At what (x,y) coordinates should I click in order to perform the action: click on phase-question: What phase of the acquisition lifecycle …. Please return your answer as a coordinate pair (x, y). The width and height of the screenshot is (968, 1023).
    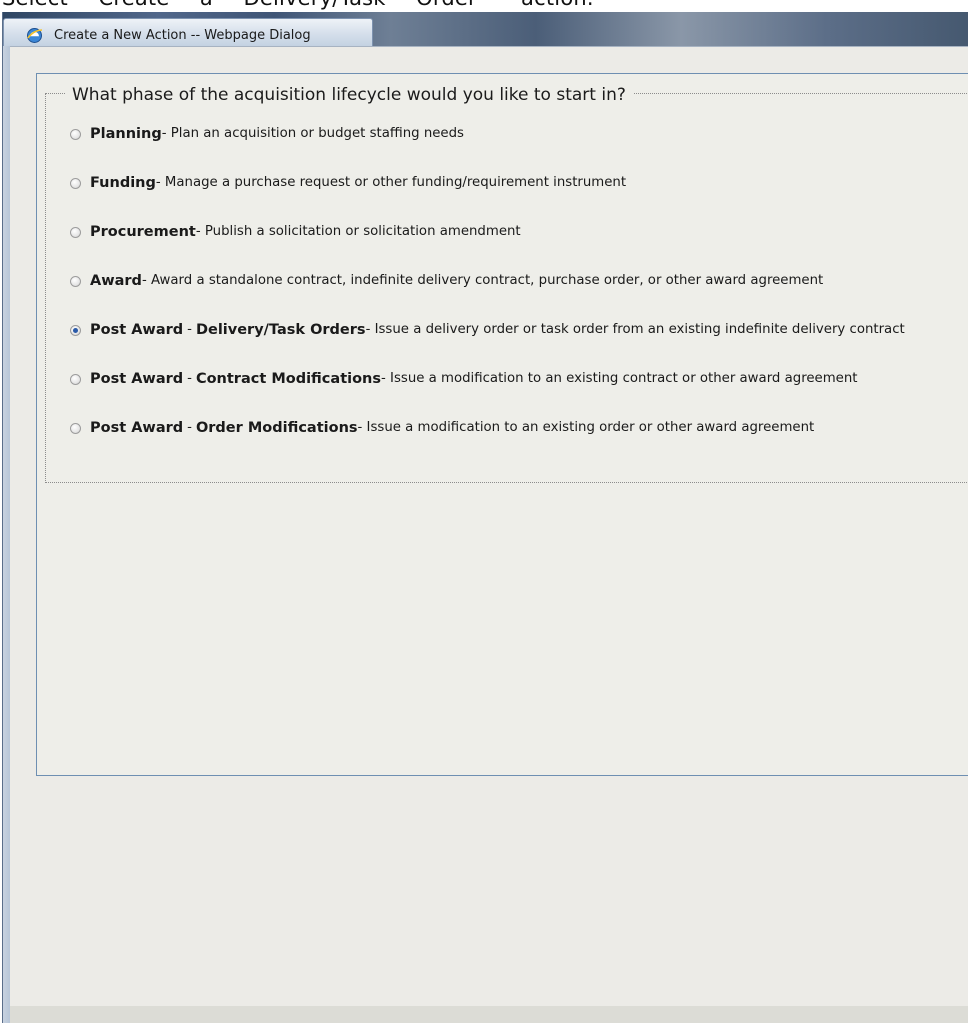
    Looking at the image, I should click on (350, 95).